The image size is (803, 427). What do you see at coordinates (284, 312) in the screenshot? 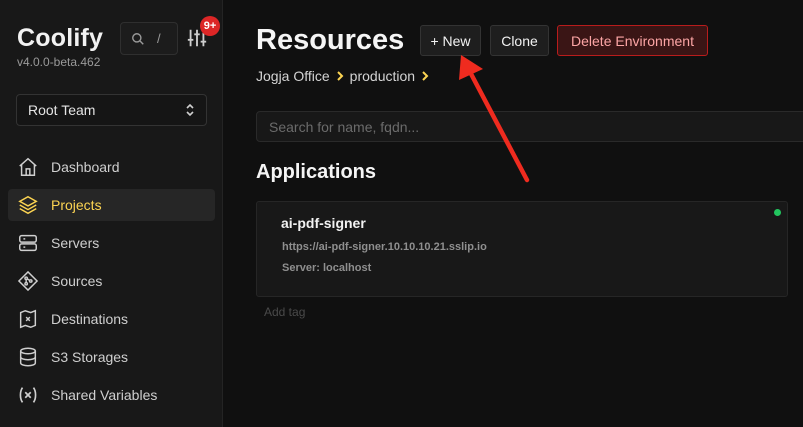
I see `add-tag-button: Add tag` at bounding box center [284, 312].